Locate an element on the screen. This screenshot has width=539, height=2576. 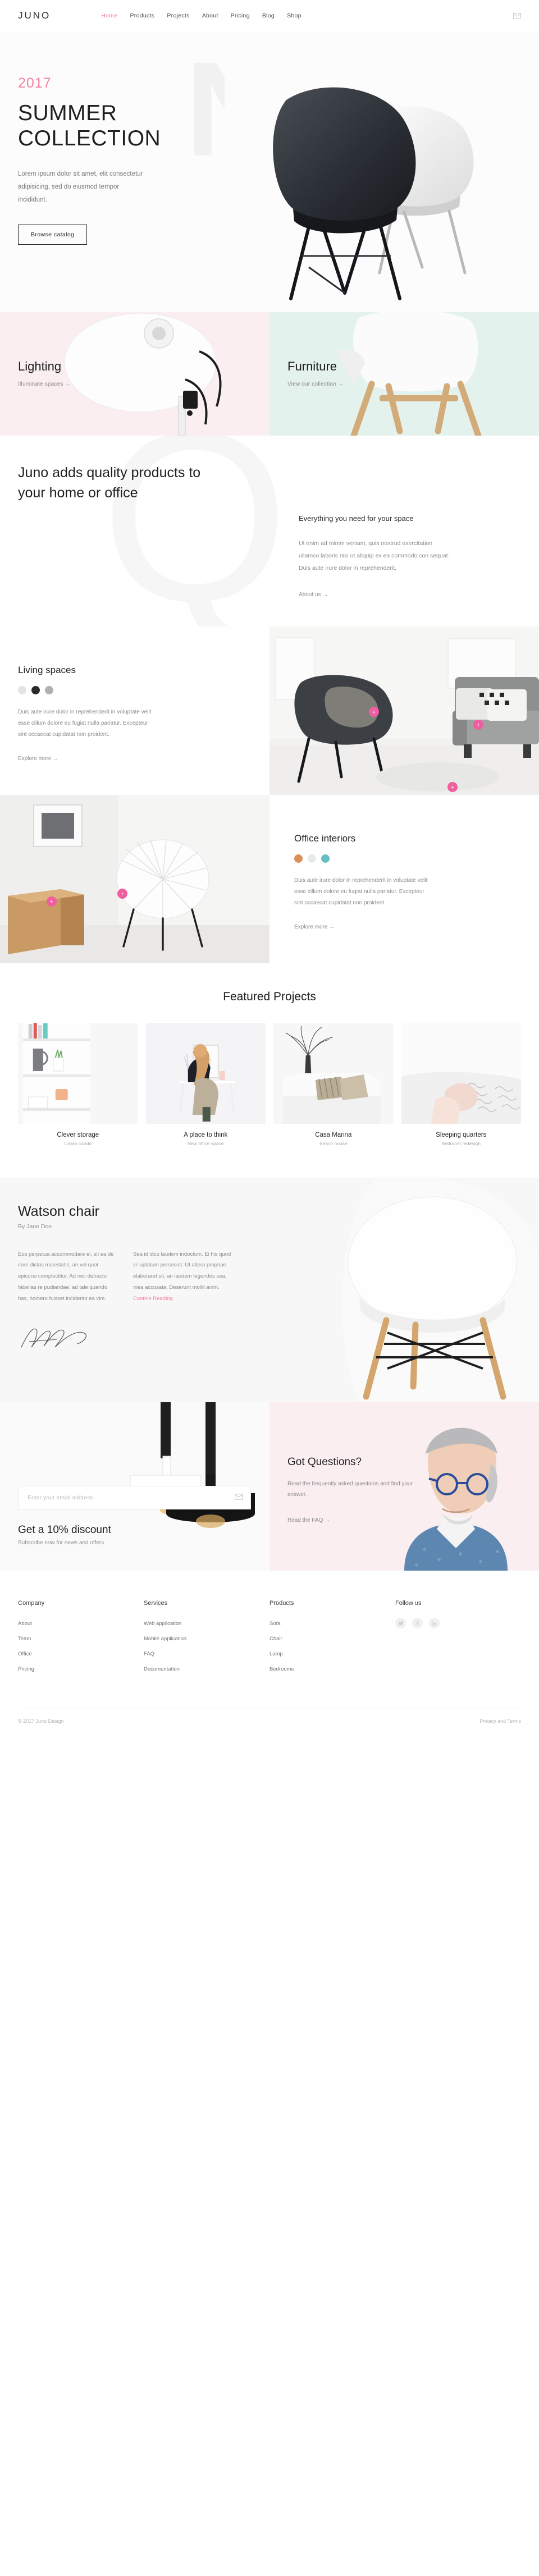
footer-link-web-application: Web application is located at coordinates (162, 1624).